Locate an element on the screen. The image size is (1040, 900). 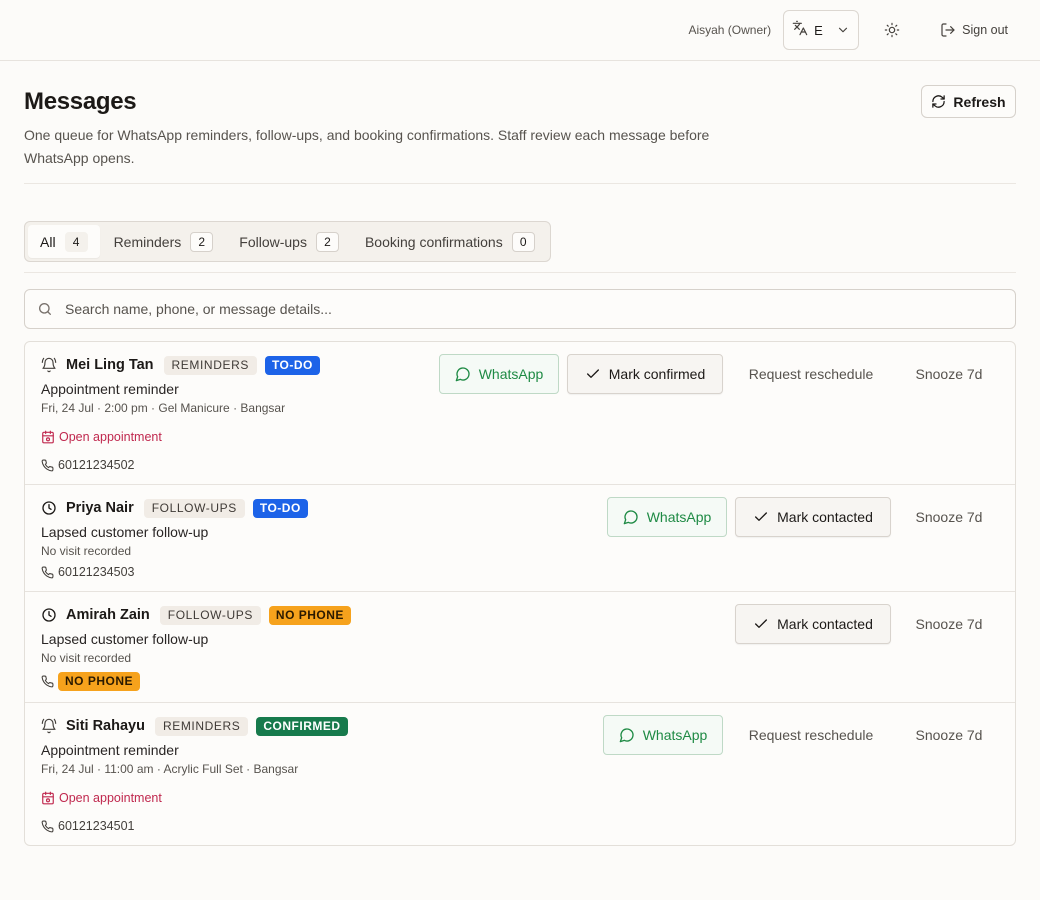
customer-name: Priya Nair is located at coordinates (100, 508).